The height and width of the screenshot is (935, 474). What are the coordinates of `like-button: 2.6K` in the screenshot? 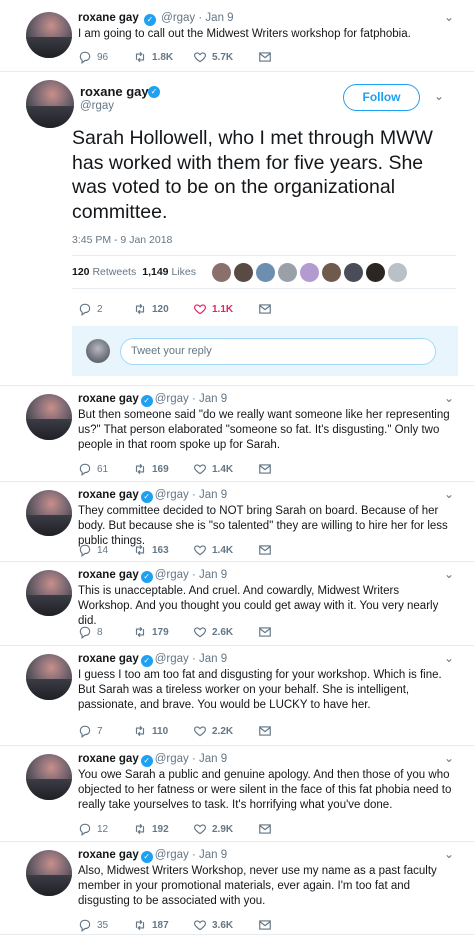 It's located at (213, 632).